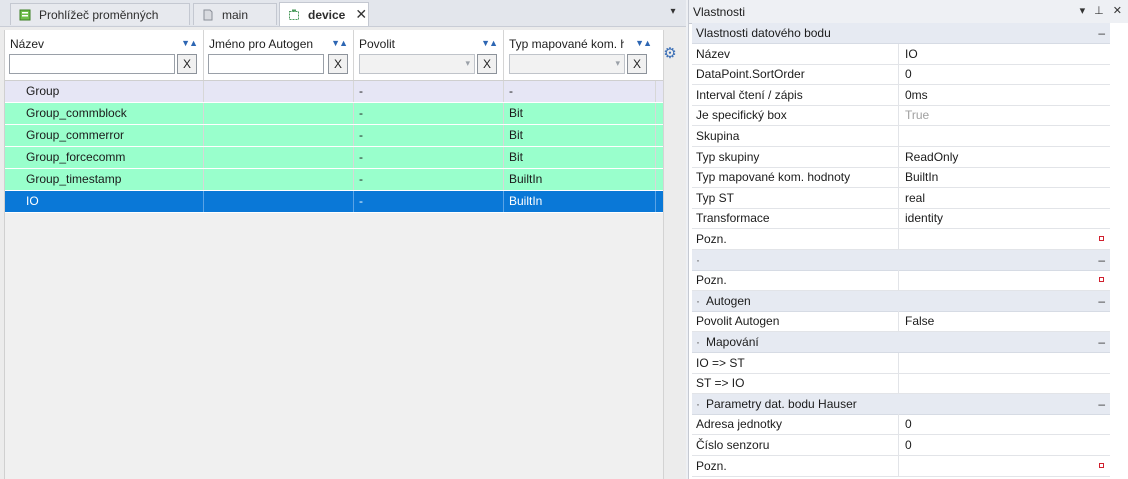  I want to click on property-category: · Parametry dat. bodu Hauser –, so click(901, 404).